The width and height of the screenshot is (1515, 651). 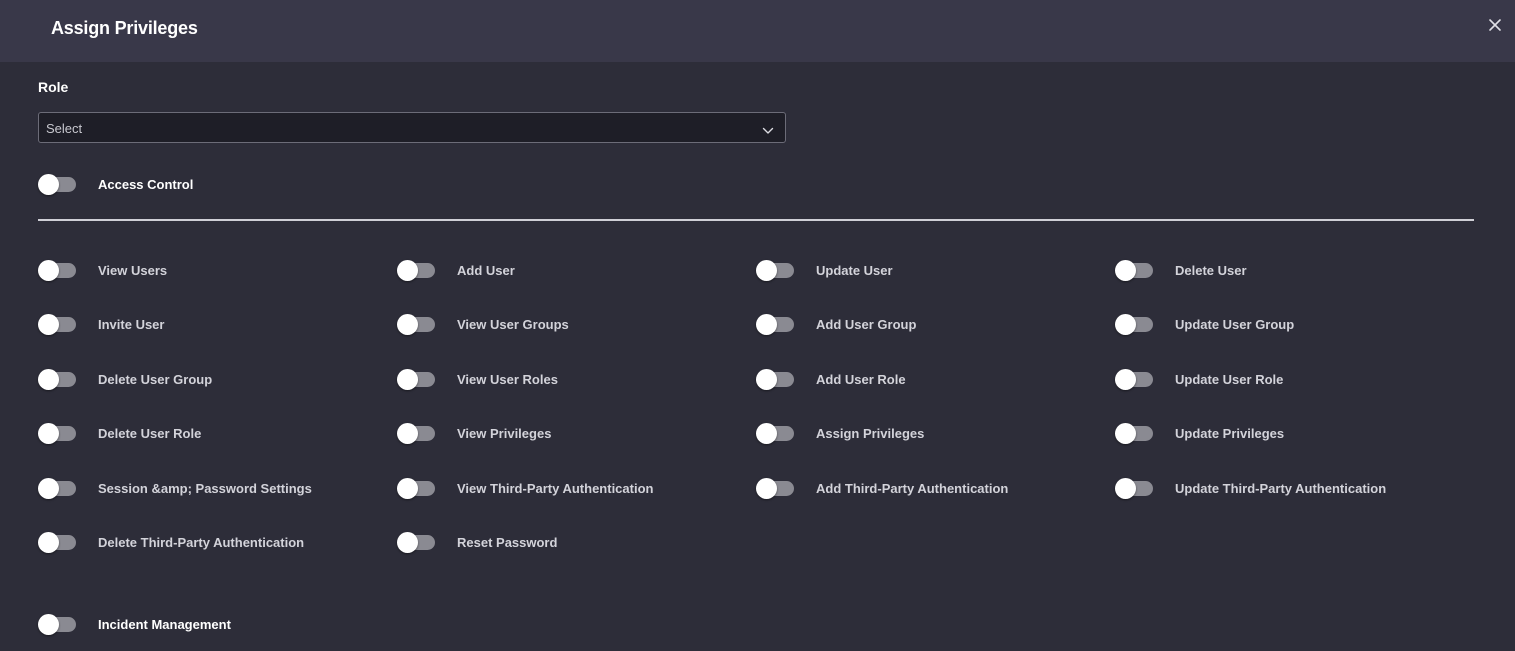 What do you see at coordinates (775, 270) in the screenshot?
I see `permission-toggle-update-user` at bounding box center [775, 270].